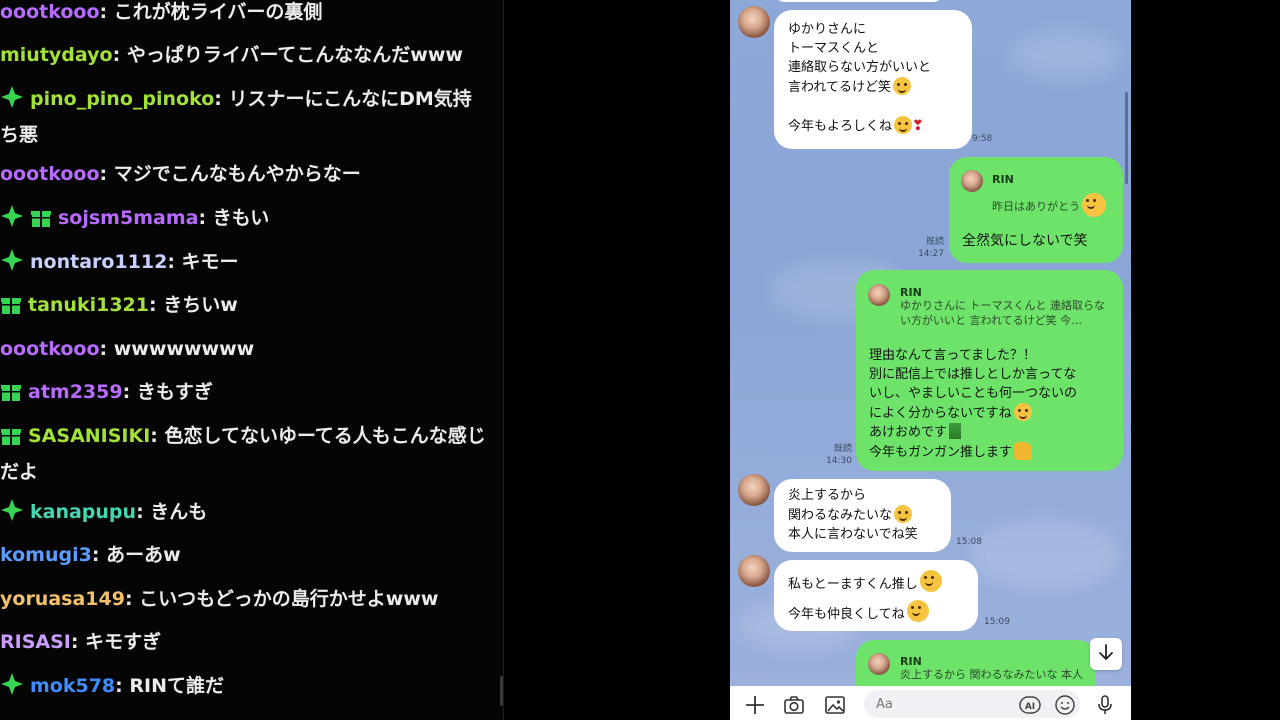 The image size is (1280, 720). I want to click on chat-text: きんも, so click(179, 512).